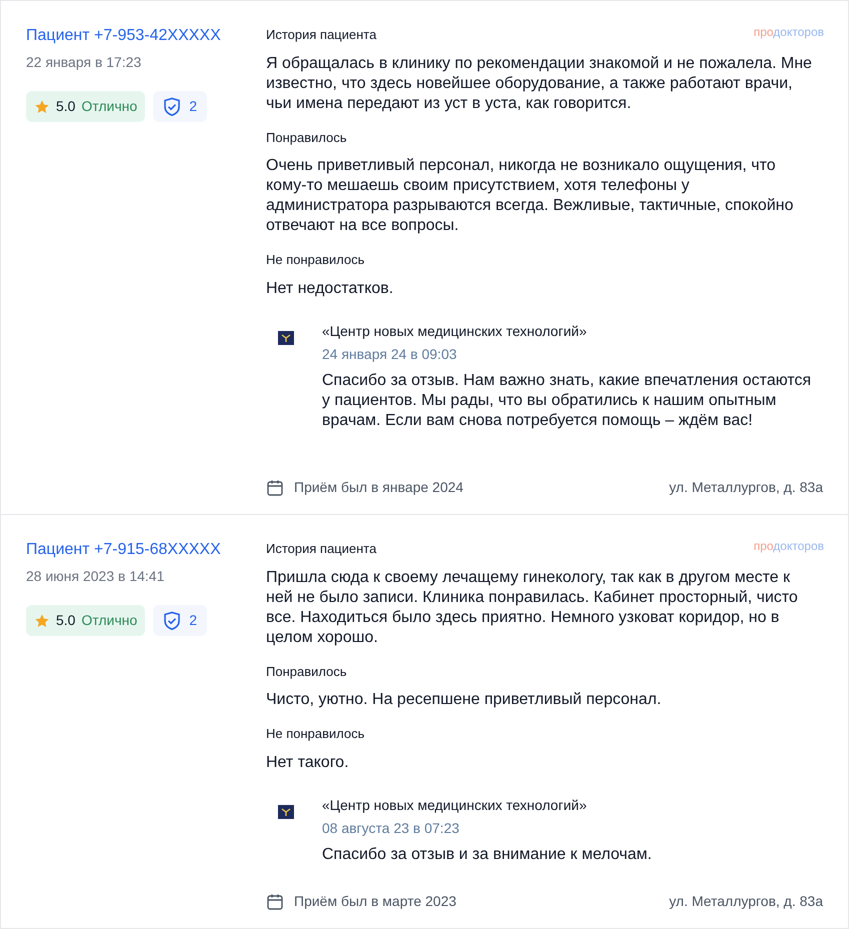  What do you see at coordinates (375, 901) in the screenshot?
I see `visit-date: Приём был в марте 2023` at bounding box center [375, 901].